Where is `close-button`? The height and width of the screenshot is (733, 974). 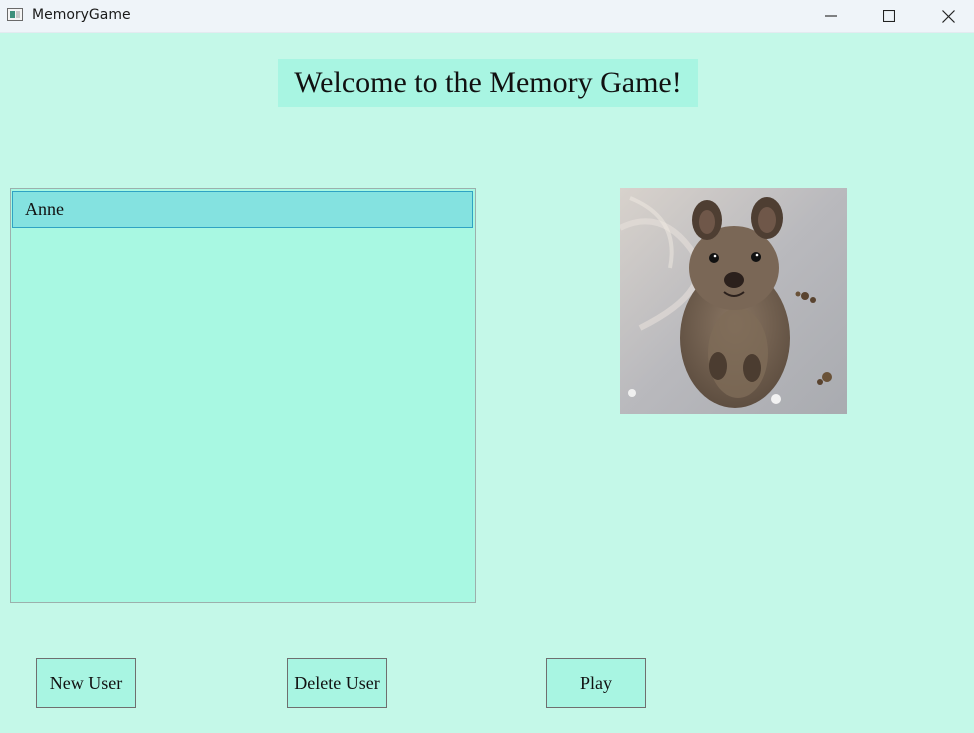
close-button is located at coordinates (948, 16).